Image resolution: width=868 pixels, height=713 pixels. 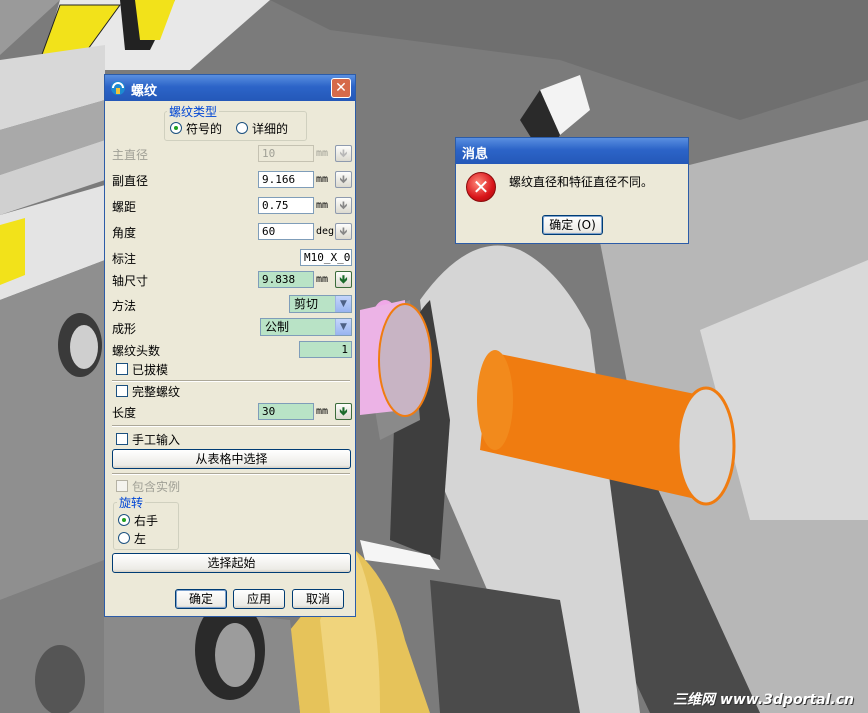 What do you see at coordinates (156, 440) in the screenshot?
I see `manual-input-label: 手工输入` at bounding box center [156, 440].